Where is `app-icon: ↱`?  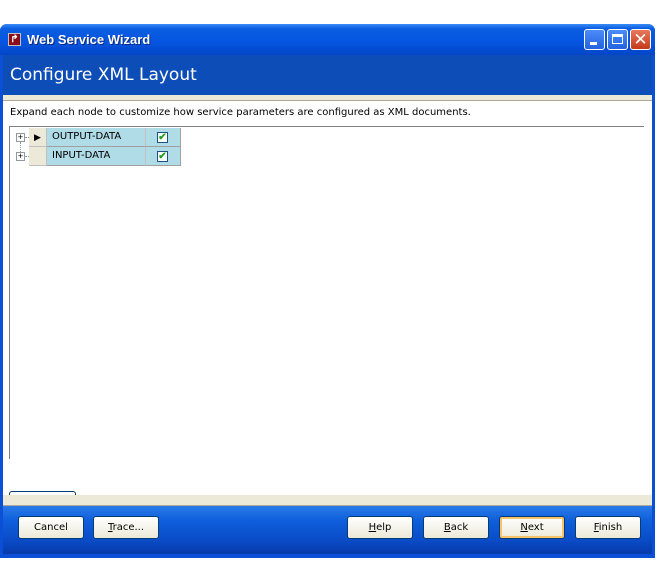 app-icon: ↱ is located at coordinates (14, 39).